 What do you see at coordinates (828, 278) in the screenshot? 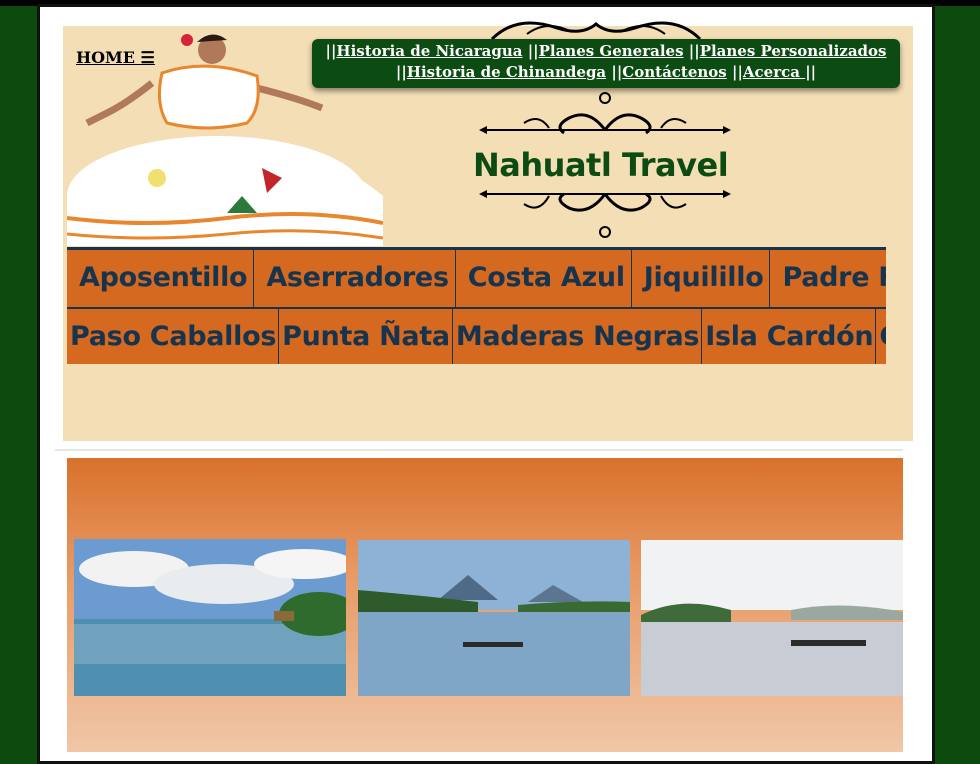
I see `beach-padre-ramos: Padre Ramos` at bounding box center [828, 278].